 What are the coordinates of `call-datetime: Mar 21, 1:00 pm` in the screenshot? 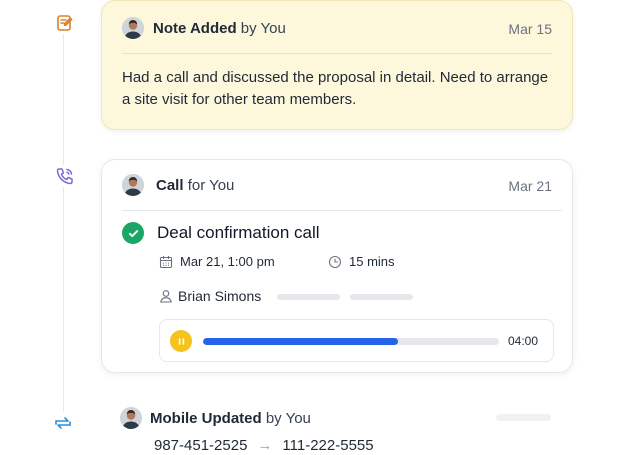 It's located at (217, 261).